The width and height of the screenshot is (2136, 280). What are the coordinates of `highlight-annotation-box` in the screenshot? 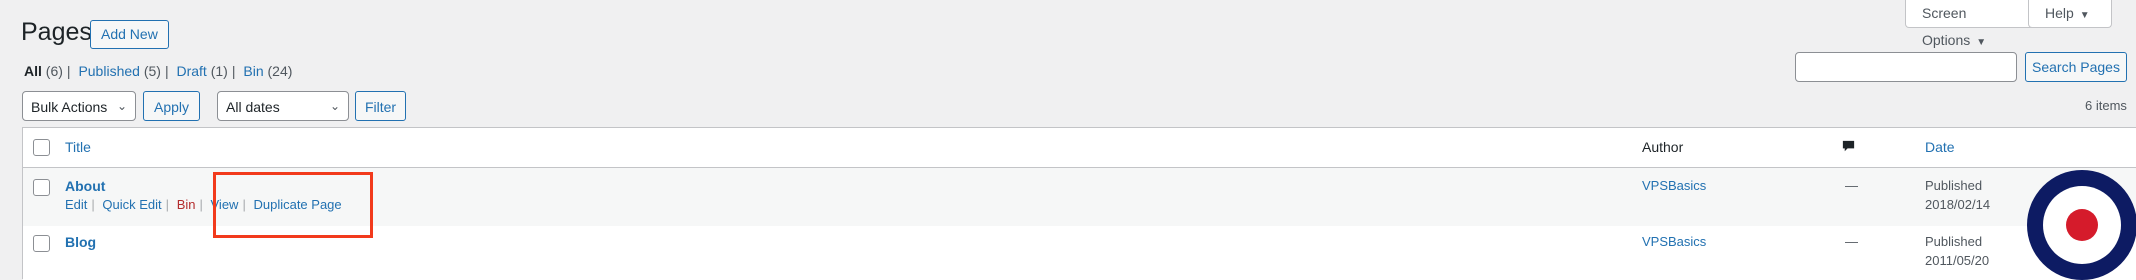 It's located at (293, 205).